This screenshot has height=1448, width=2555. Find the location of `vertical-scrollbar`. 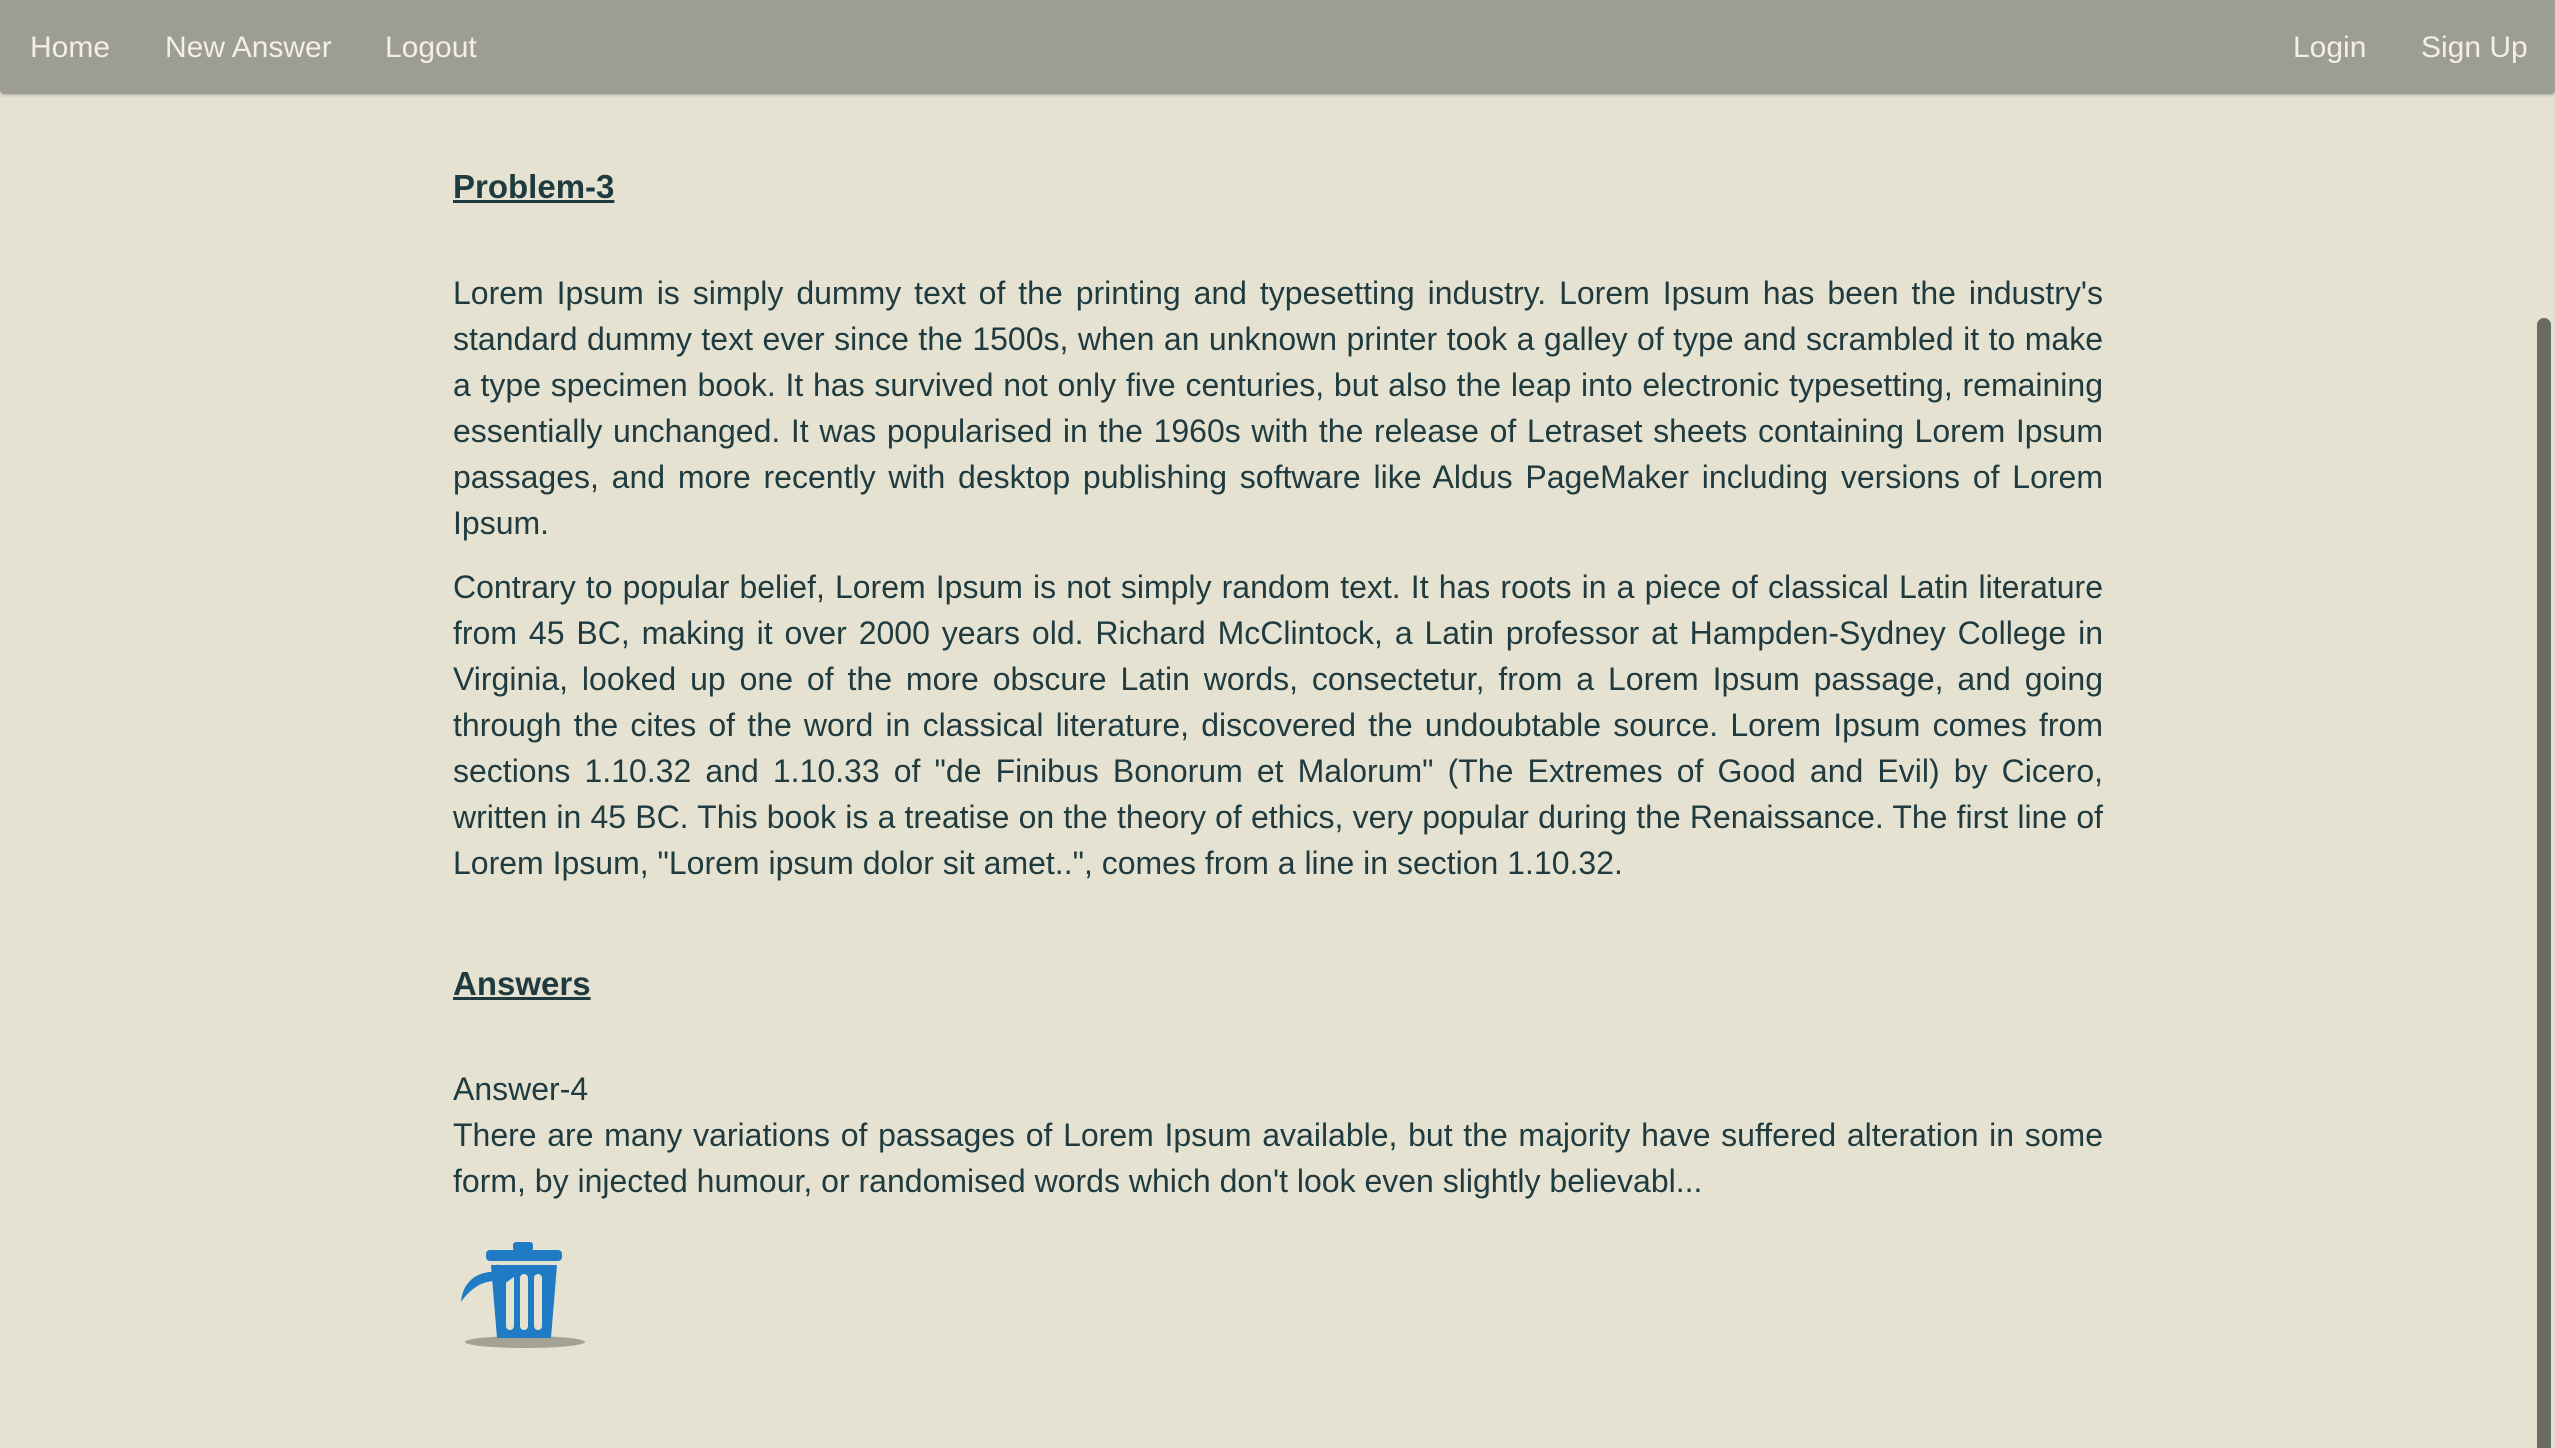

vertical-scrollbar is located at coordinates (2543, 724).